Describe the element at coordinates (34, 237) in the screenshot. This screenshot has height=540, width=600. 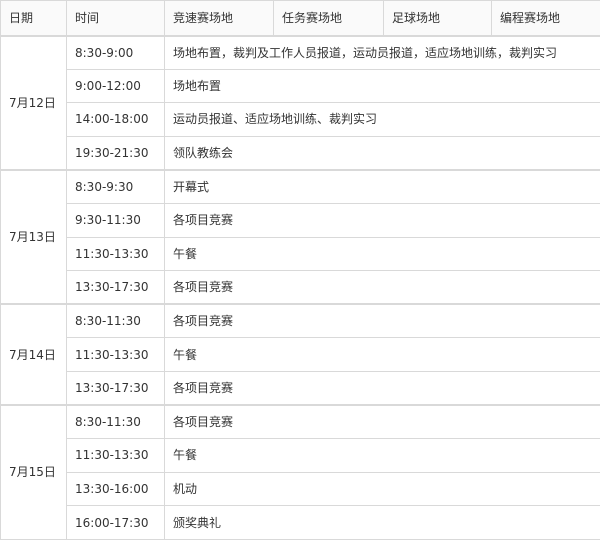
I see `date-cell: 7月13日` at that location.